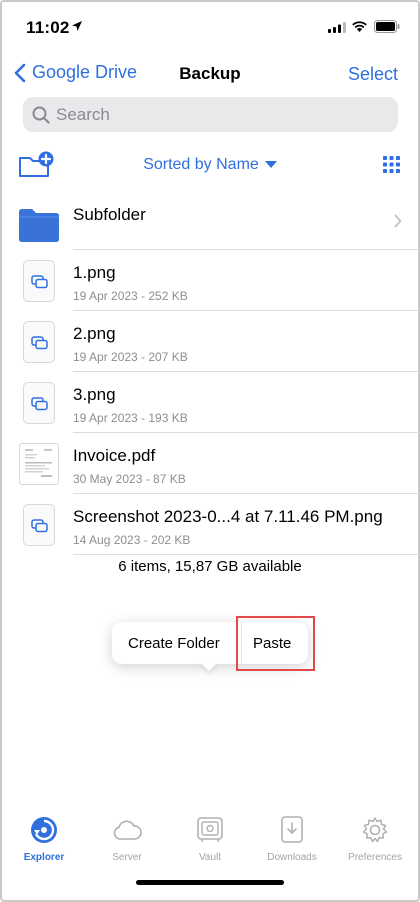 Image resolution: width=420 pixels, height=902 pixels. Describe the element at coordinates (174, 643) in the screenshot. I see `create-folder-menu-item: Create Folder` at that location.